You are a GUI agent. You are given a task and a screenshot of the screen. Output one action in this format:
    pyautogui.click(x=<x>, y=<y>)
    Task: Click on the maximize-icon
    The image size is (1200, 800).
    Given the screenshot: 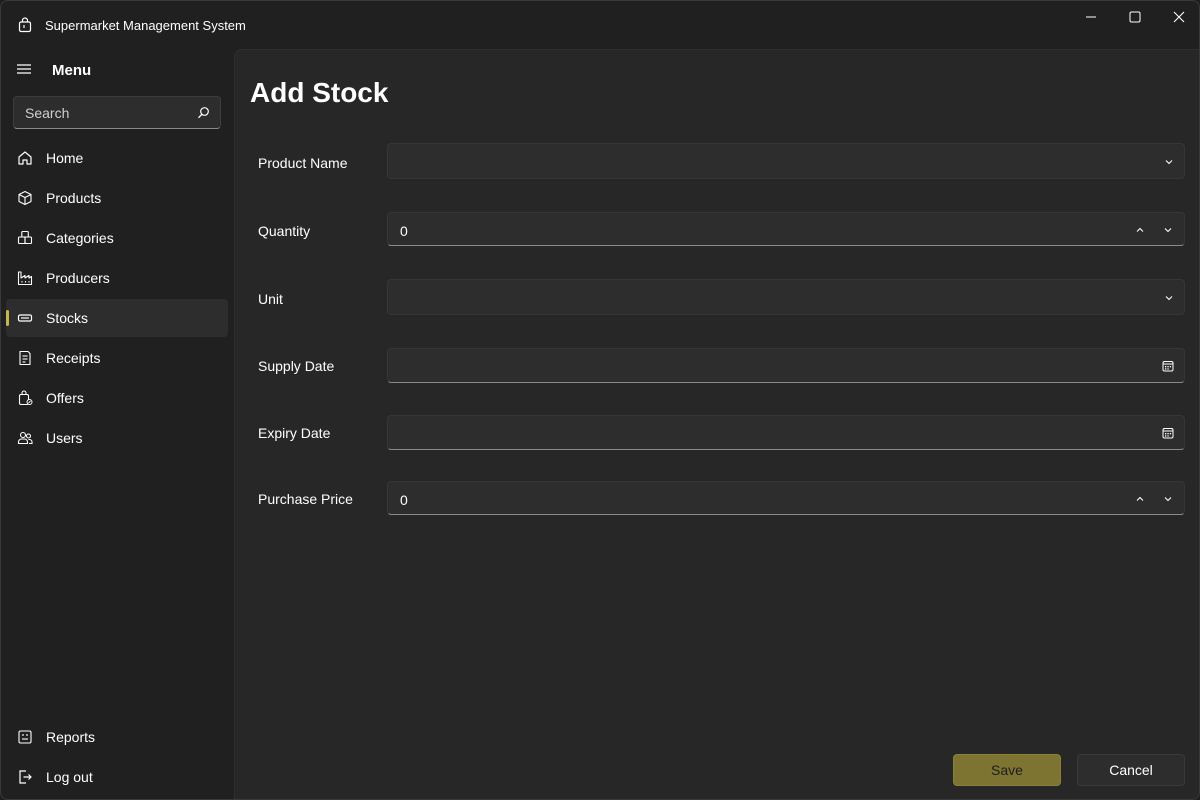 What is the action you would take?
    pyautogui.click(x=1135, y=17)
    